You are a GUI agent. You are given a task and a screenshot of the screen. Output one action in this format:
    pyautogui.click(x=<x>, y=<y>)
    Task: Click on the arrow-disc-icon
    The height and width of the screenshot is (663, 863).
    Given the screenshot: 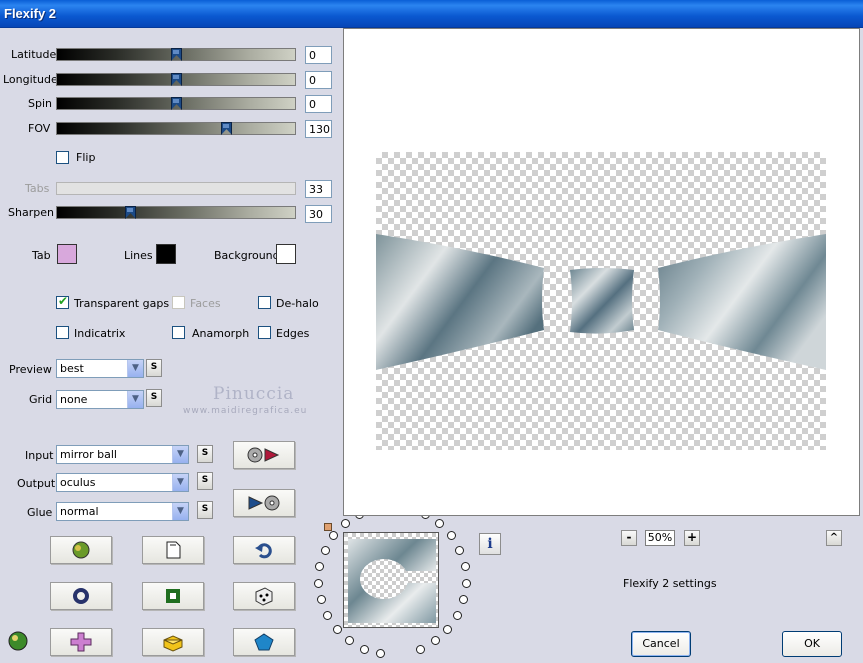 What is the action you would take?
    pyautogui.click(x=264, y=503)
    